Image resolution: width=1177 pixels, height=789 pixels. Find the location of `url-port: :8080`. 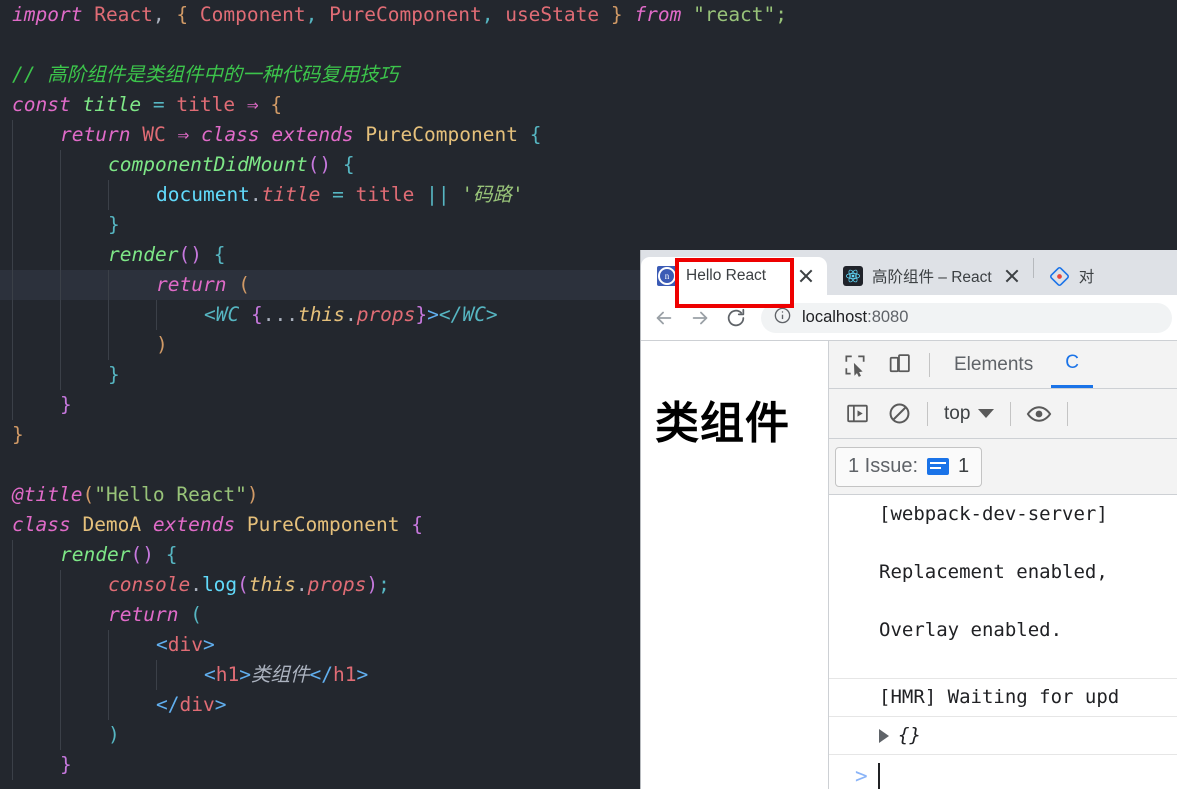

url-port: :8080 is located at coordinates (888, 317).